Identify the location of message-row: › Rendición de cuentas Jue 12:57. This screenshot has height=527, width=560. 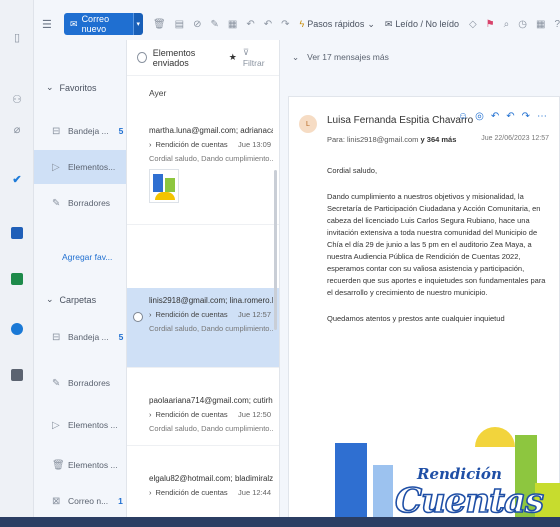
(214, 314).